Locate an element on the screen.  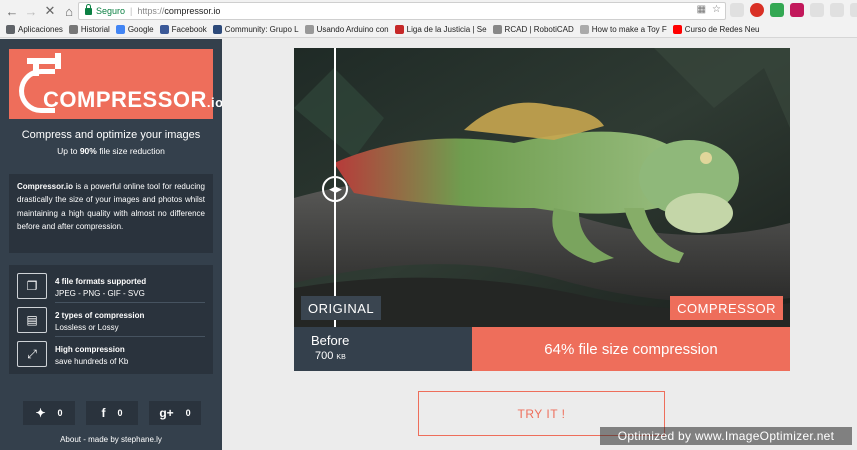
before-size: 700 KB is located at coordinates (330, 356).